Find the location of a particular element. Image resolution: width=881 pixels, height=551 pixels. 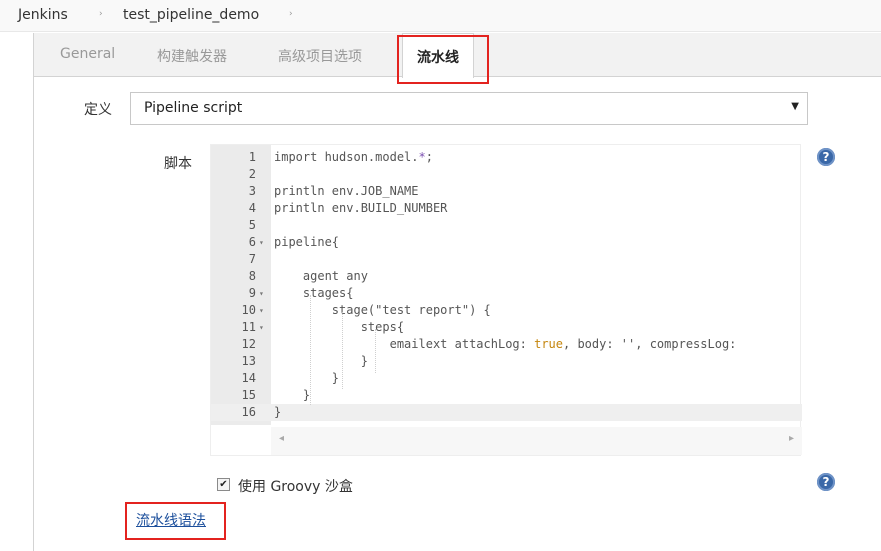

sandbox-checkbox: ✔ is located at coordinates (223, 484).